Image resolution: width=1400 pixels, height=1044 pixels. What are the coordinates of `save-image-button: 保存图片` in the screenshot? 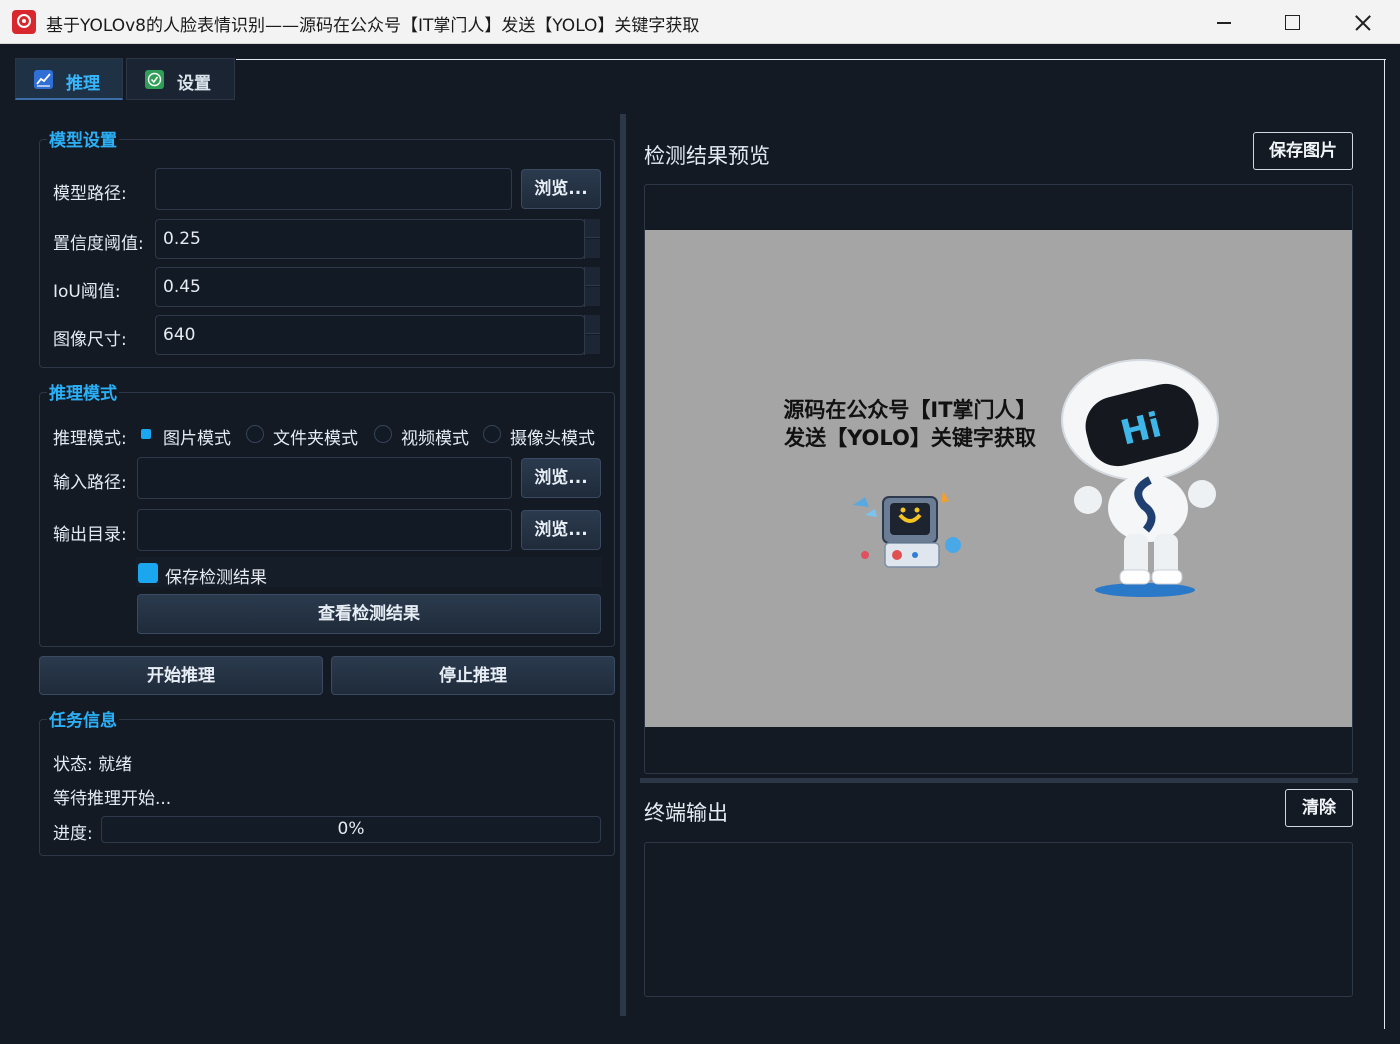 It's located at (1303, 151).